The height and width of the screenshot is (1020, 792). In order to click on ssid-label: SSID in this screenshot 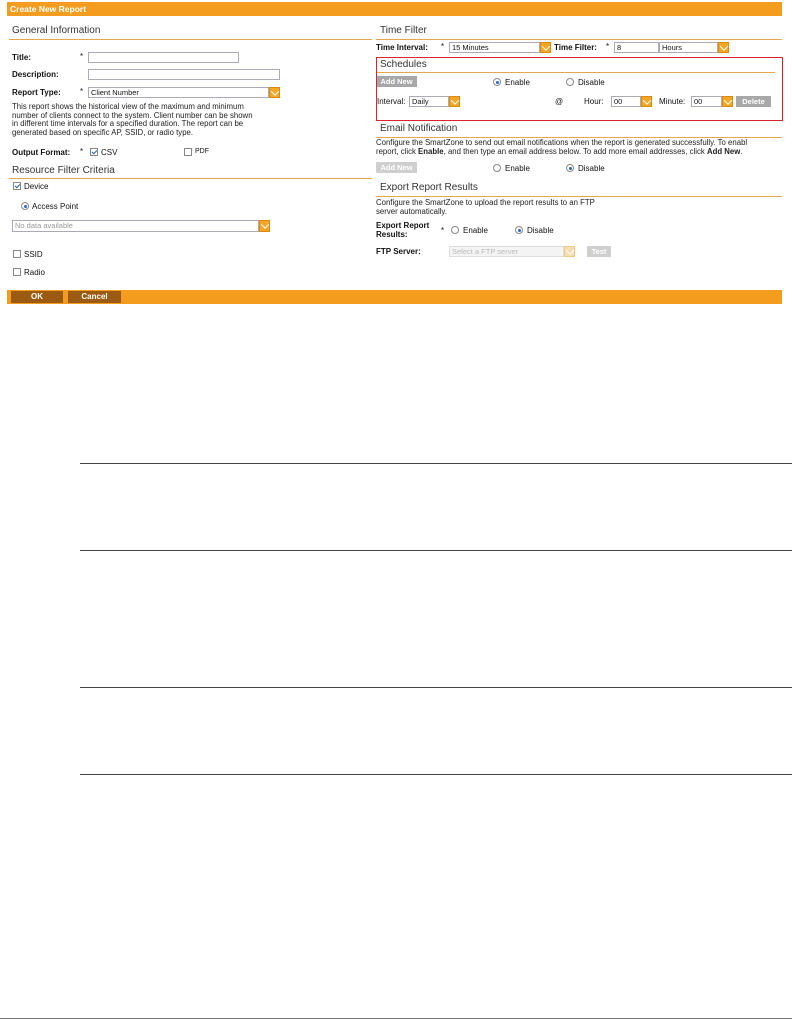, I will do `click(33, 254)`.